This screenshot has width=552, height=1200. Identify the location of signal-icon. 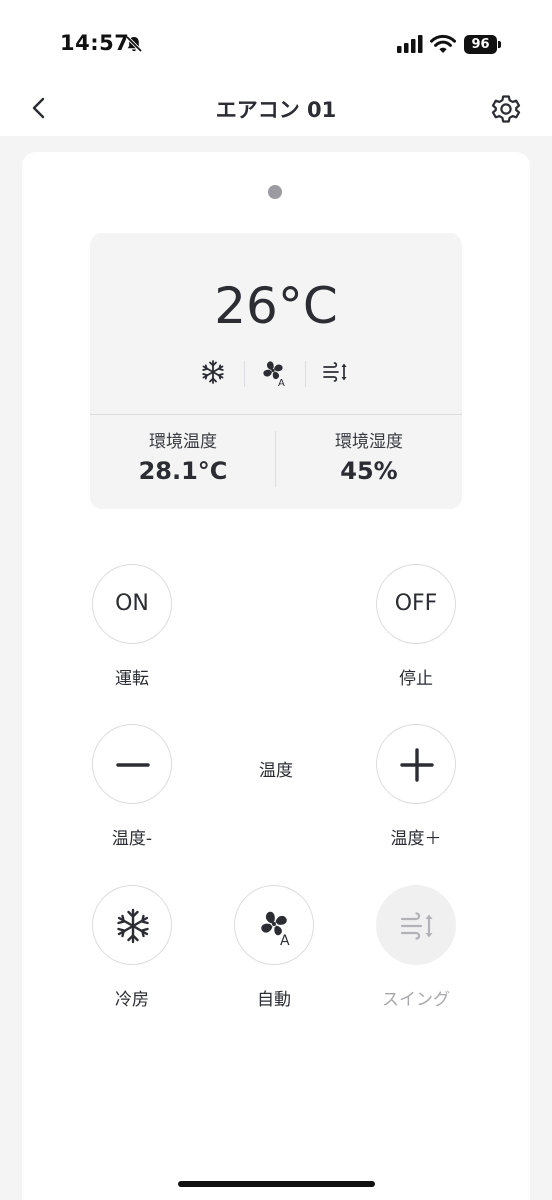
(410, 44).